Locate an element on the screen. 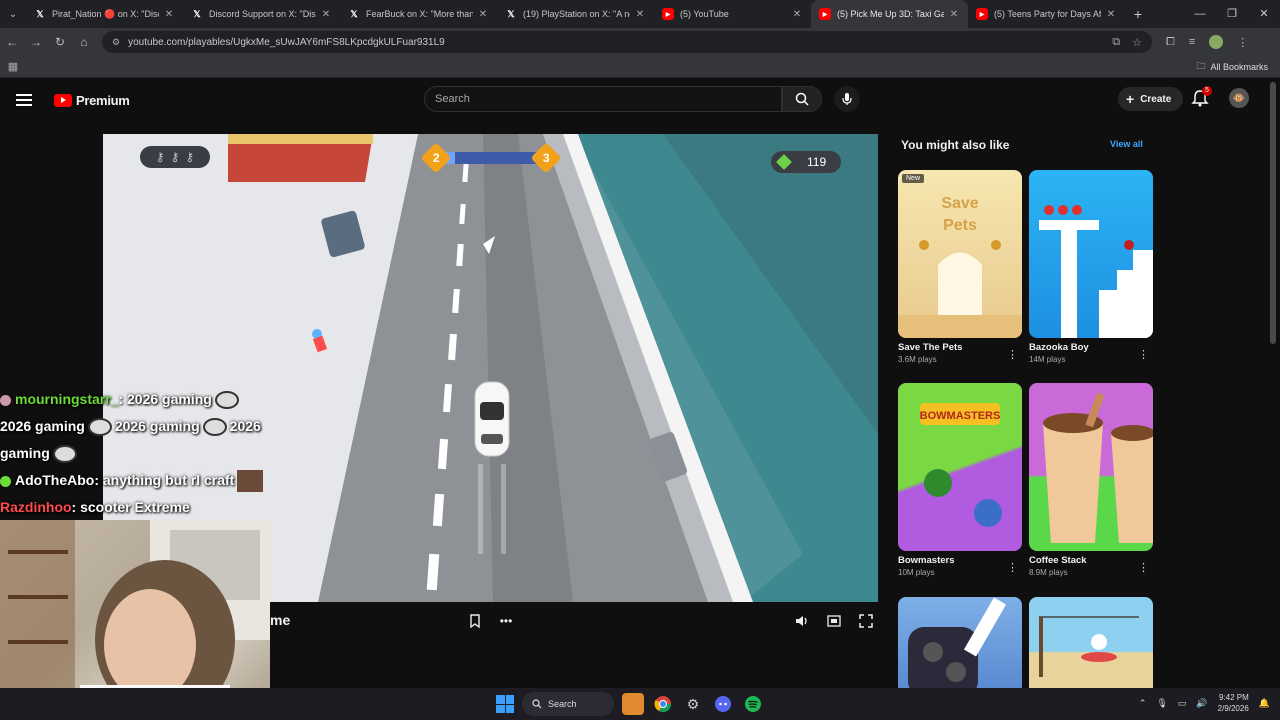 This screenshot has height=720, width=1280. chrome-icon is located at coordinates (663, 704).